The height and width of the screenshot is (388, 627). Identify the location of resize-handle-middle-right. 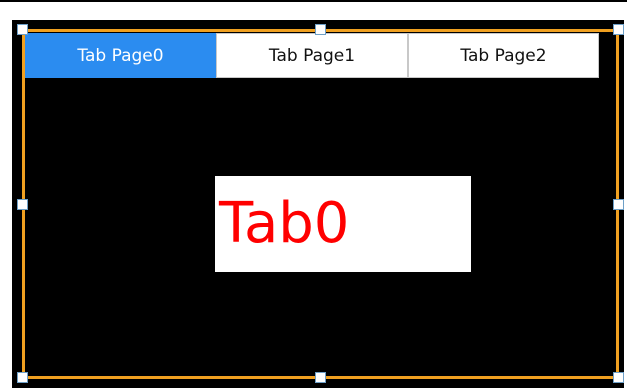
(618, 204).